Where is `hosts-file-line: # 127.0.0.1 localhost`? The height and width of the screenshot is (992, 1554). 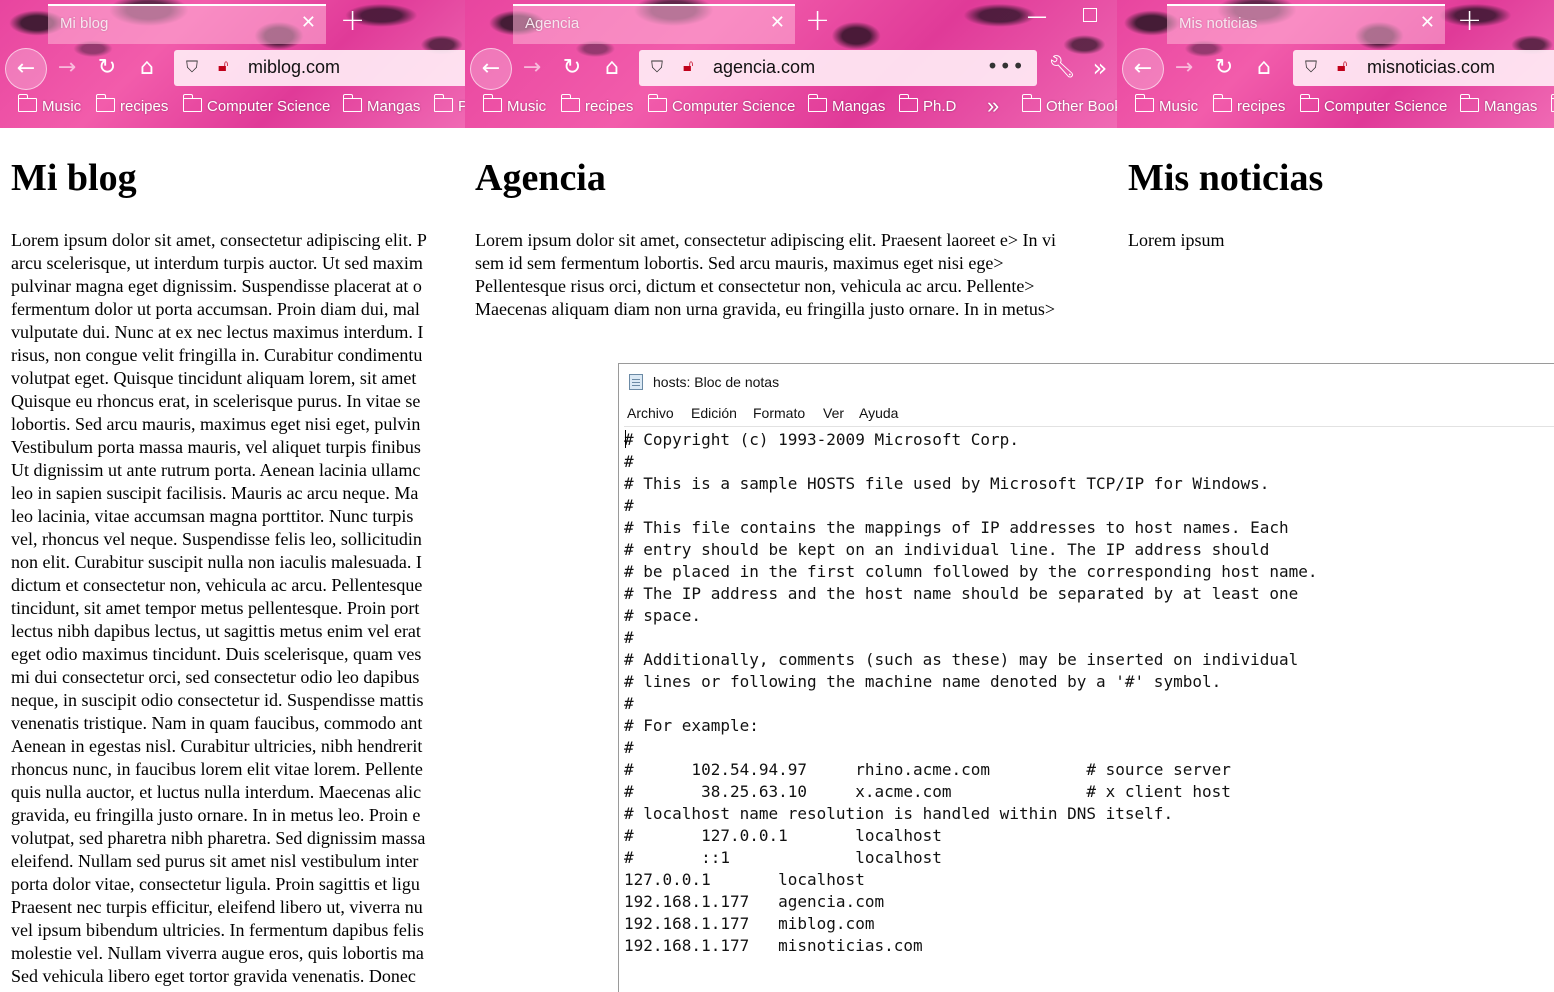
hosts-file-line: # 127.0.0.1 localhost is located at coordinates (783, 835).